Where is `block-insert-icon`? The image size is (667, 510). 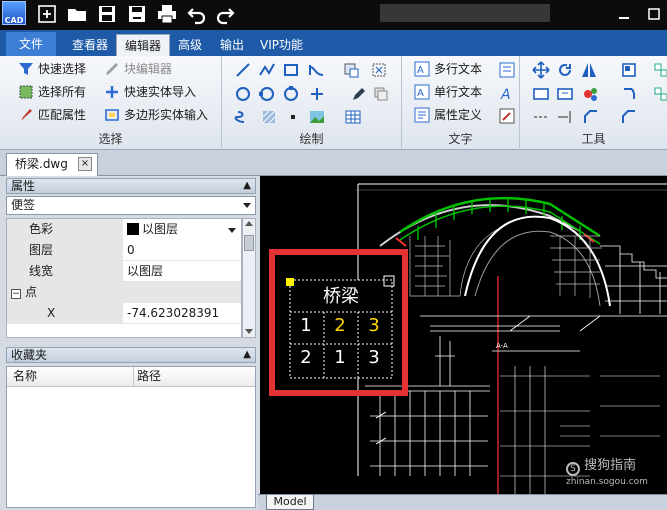 block-insert-icon is located at coordinates (629, 70).